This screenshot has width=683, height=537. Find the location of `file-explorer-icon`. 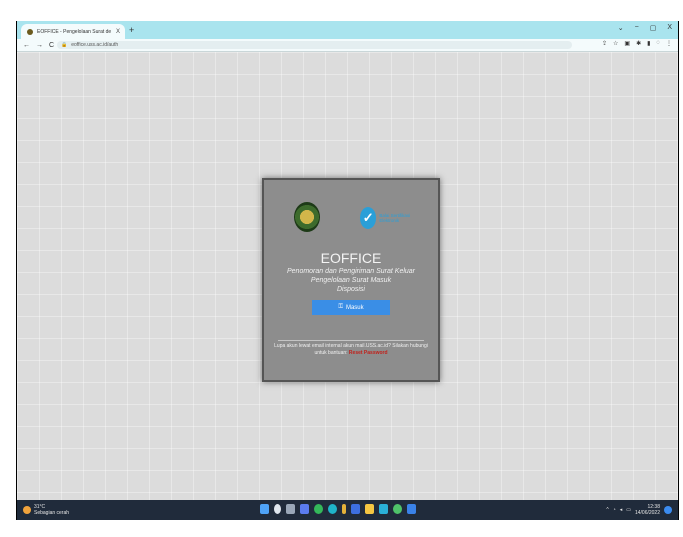

file-explorer-icon is located at coordinates (369, 509).